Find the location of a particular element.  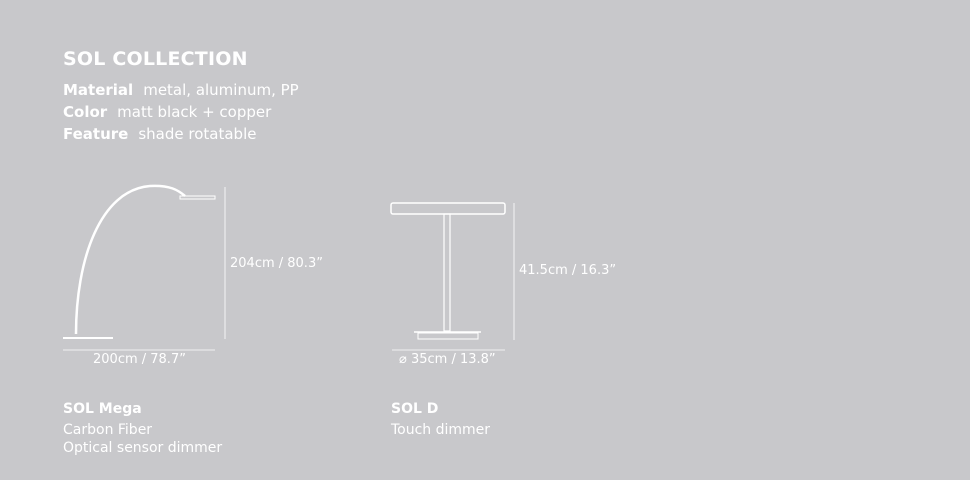

d-width-label: ⌀ 35cm / 13.8” is located at coordinates (447, 359).